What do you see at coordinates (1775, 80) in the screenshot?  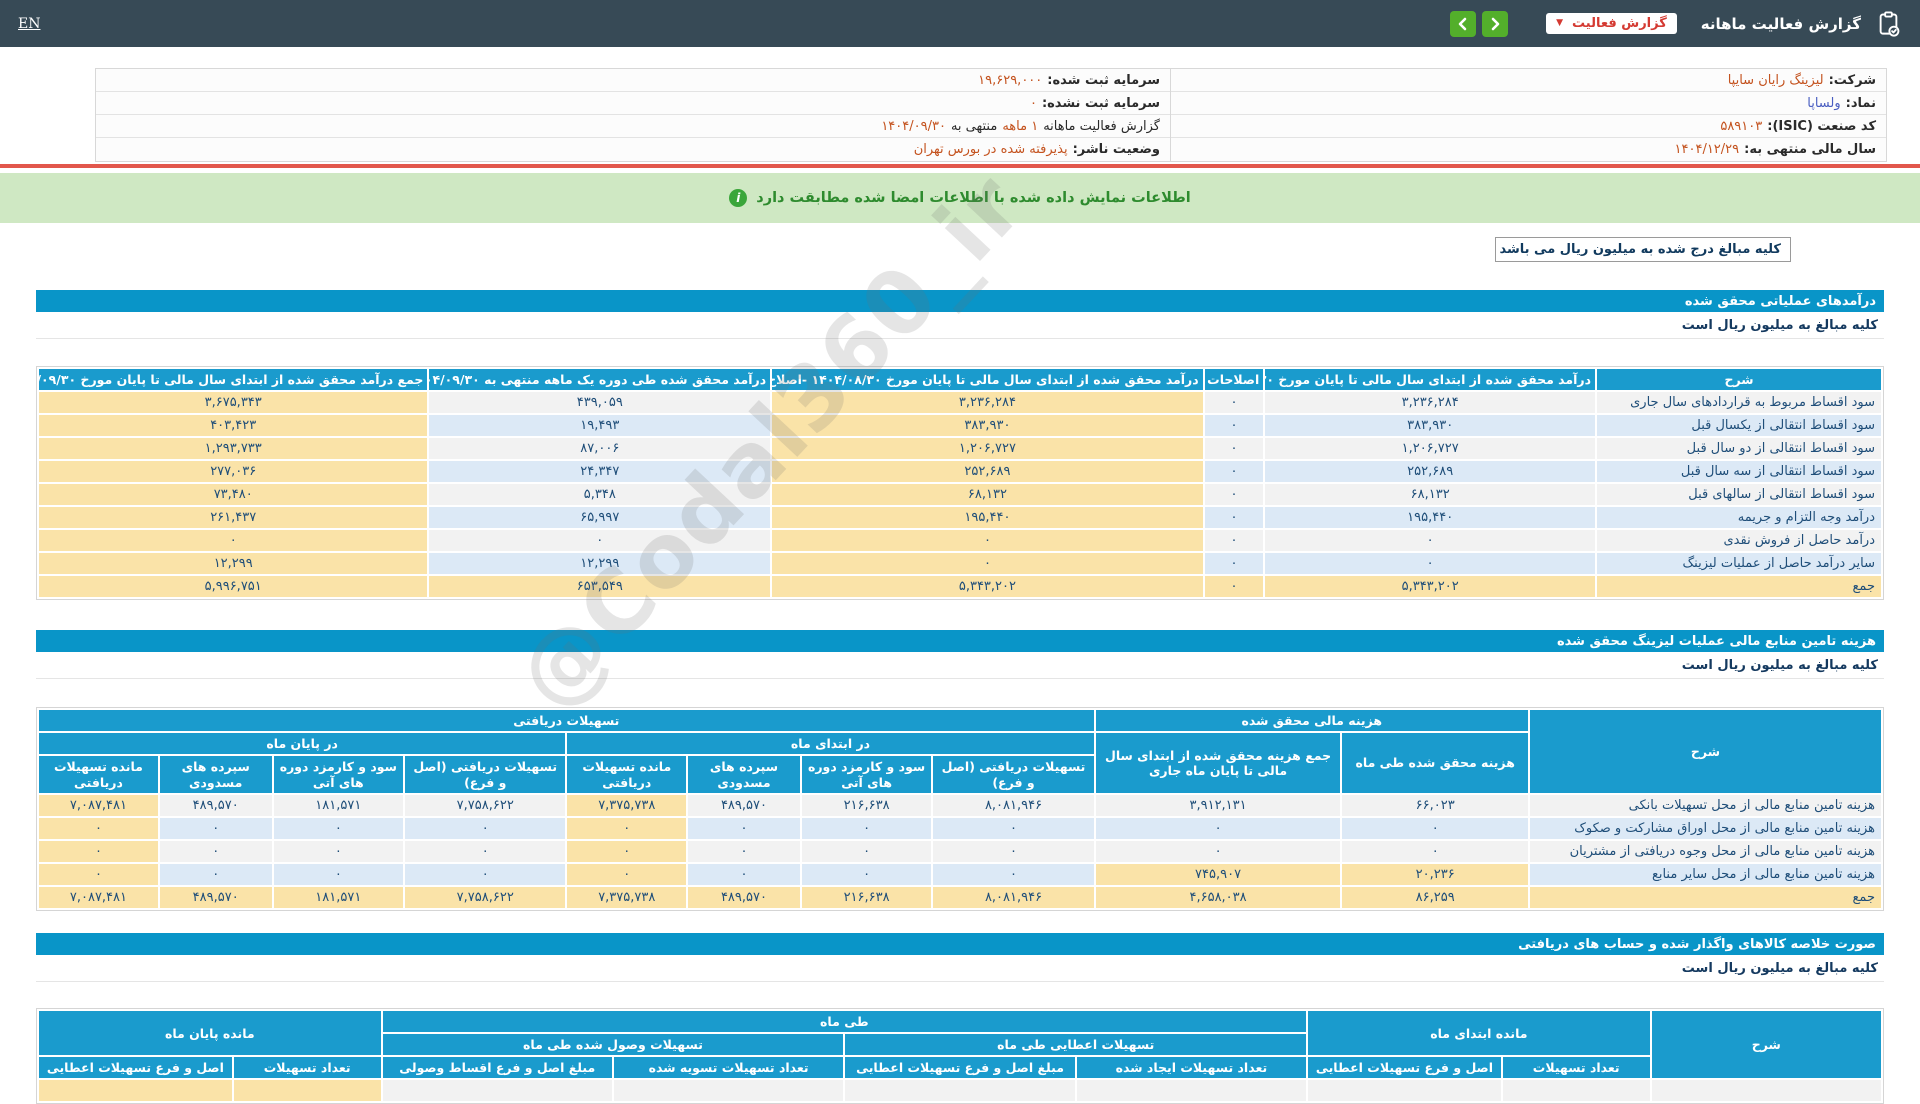 I see `company-name-value: لیزینگ رایان سایپا` at bounding box center [1775, 80].